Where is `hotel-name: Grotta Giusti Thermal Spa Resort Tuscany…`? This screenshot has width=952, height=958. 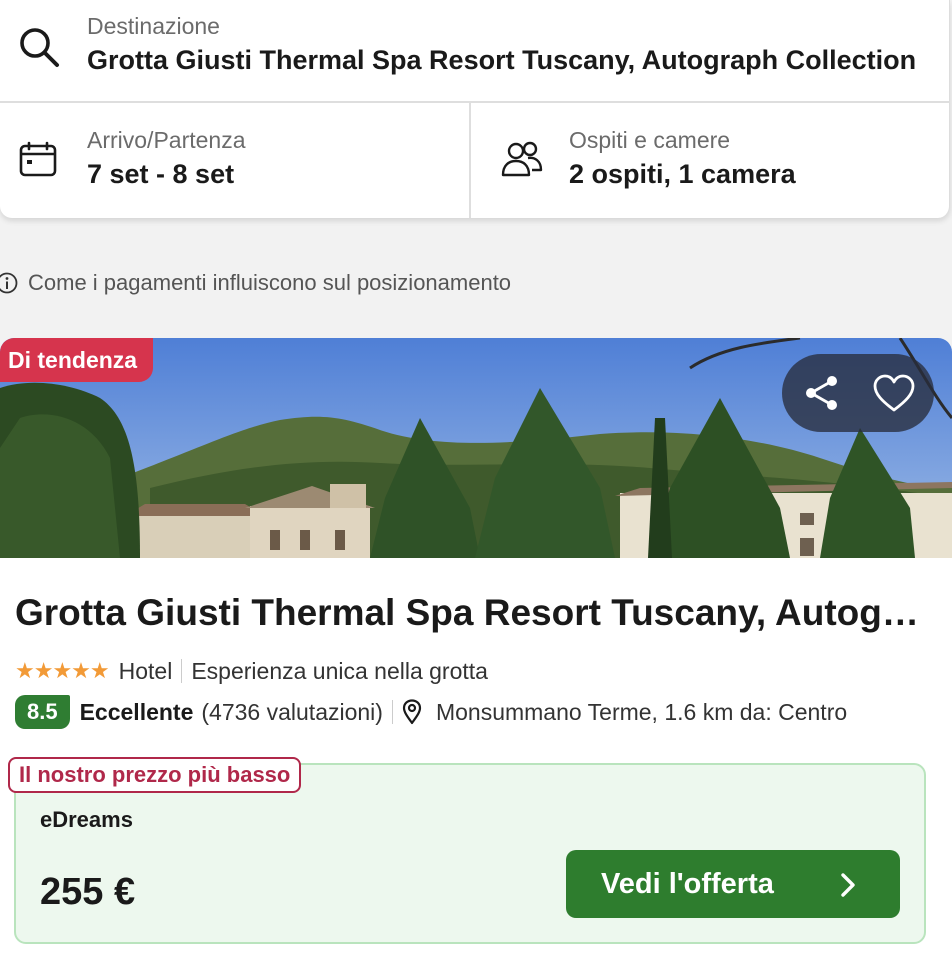
hotel-name: Grotta Giusti Thermal Spa Resort Tuscany… is located at coordinates (467, 613).